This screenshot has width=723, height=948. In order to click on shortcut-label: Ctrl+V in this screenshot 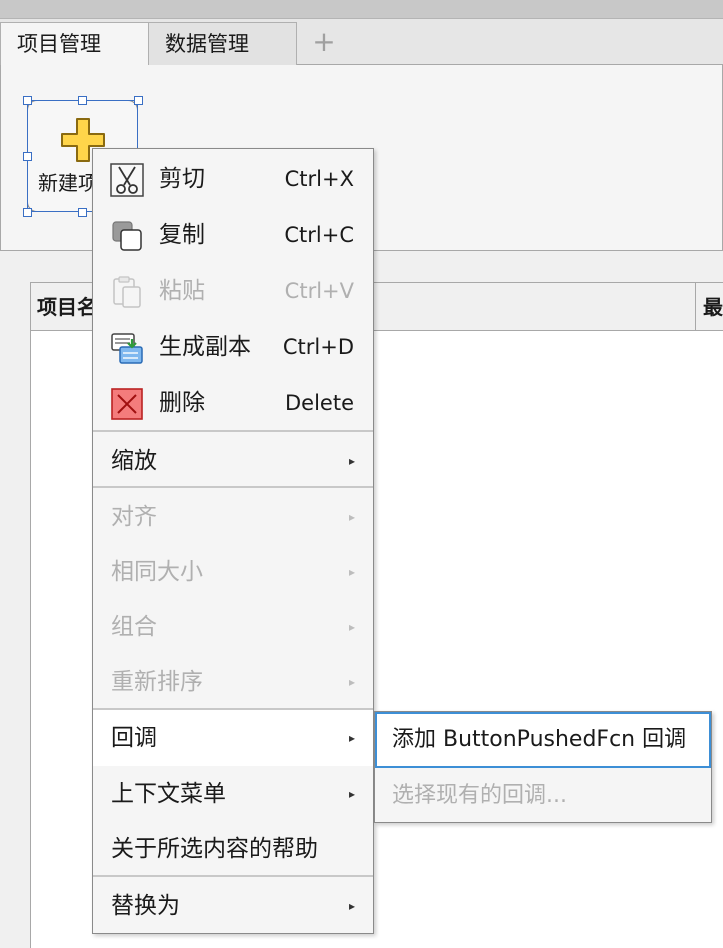, I will do `click(319, 291)`.